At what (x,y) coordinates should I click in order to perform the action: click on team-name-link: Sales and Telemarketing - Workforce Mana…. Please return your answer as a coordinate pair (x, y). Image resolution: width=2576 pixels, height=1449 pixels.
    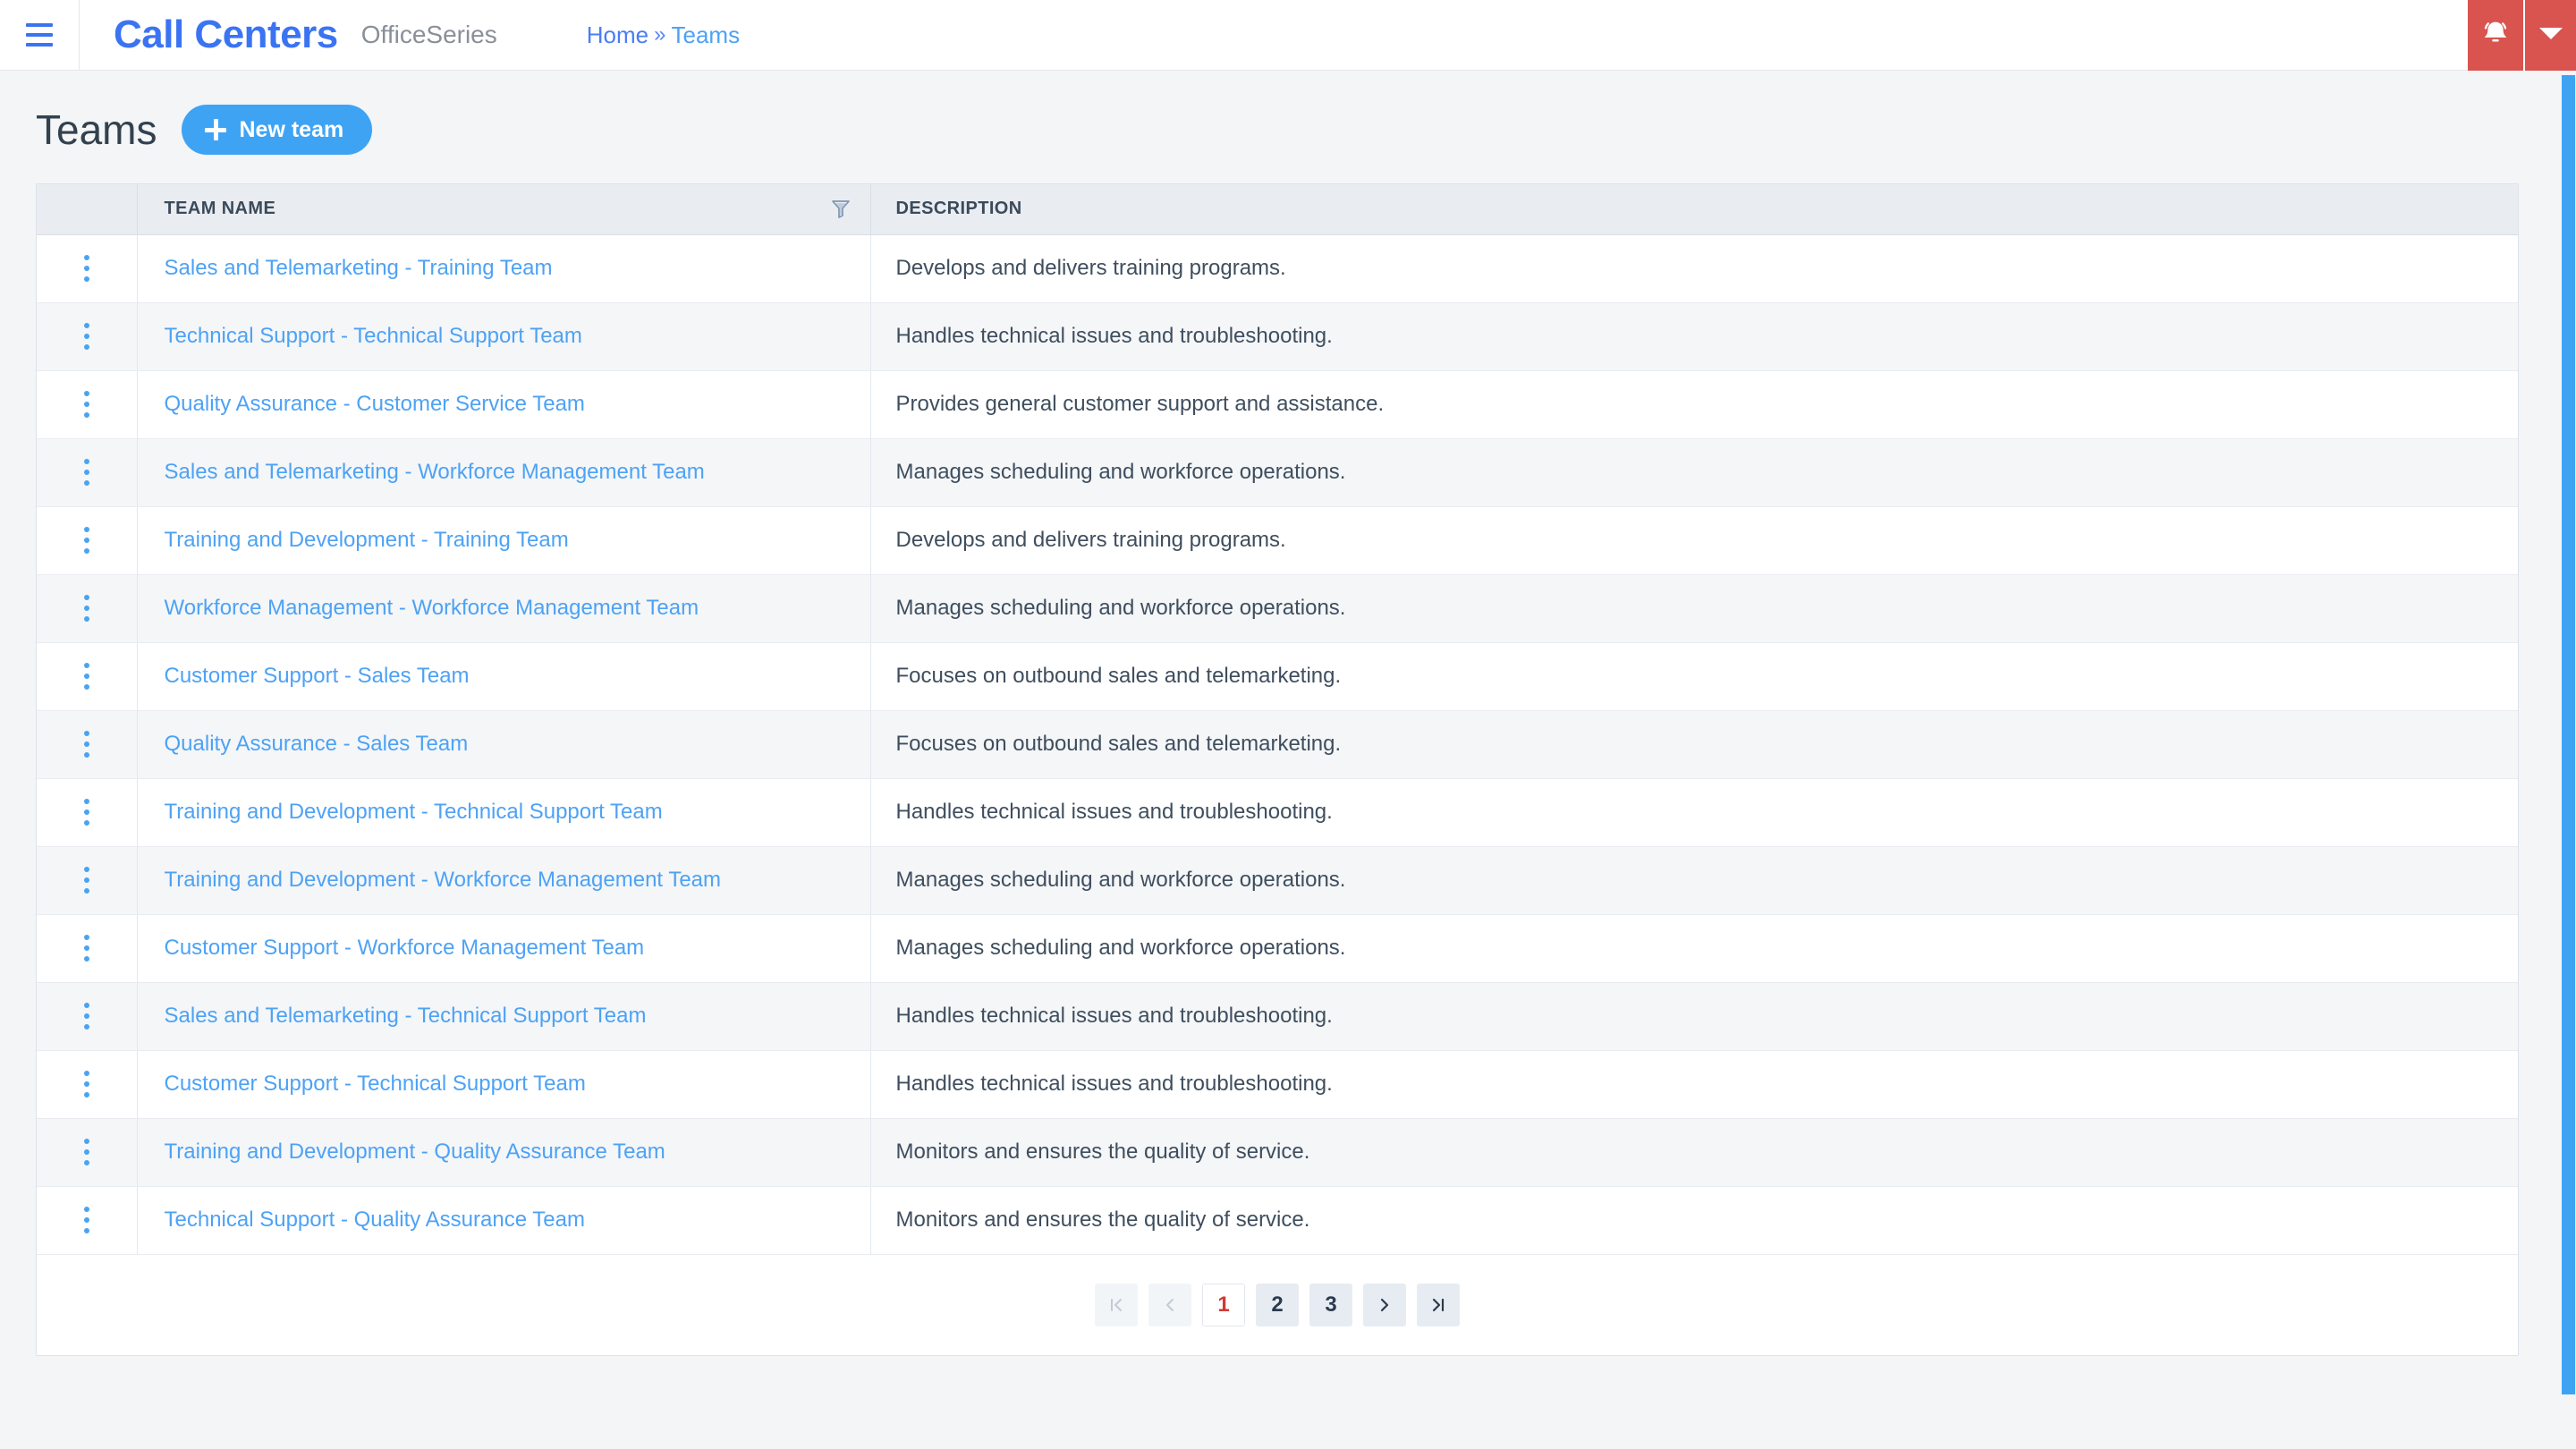
    Looking at the image, I should click on (435, 472).